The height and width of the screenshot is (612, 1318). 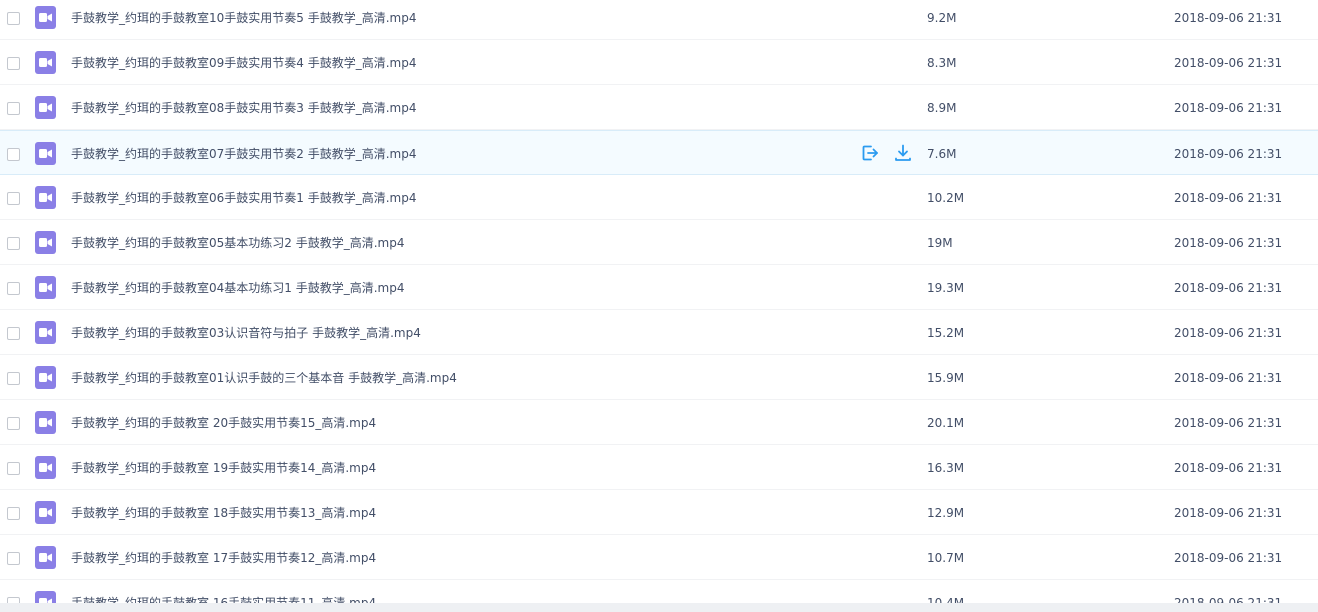 What do you see at coordinates (942, 17) in the screenshot?
I see `file-size: 9.2M` at bounding box center [942, 17].